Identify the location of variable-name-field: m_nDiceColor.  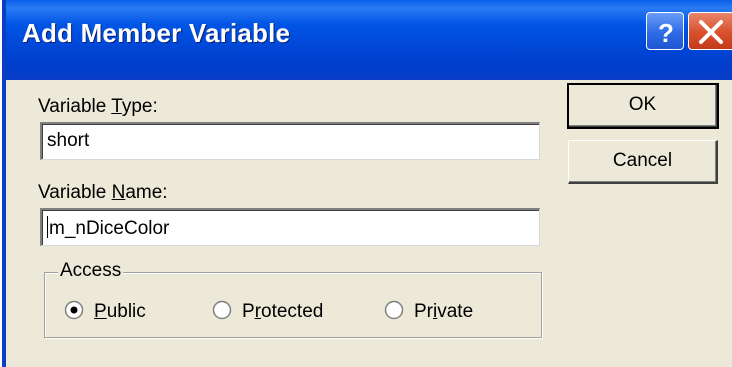
(290, 227).